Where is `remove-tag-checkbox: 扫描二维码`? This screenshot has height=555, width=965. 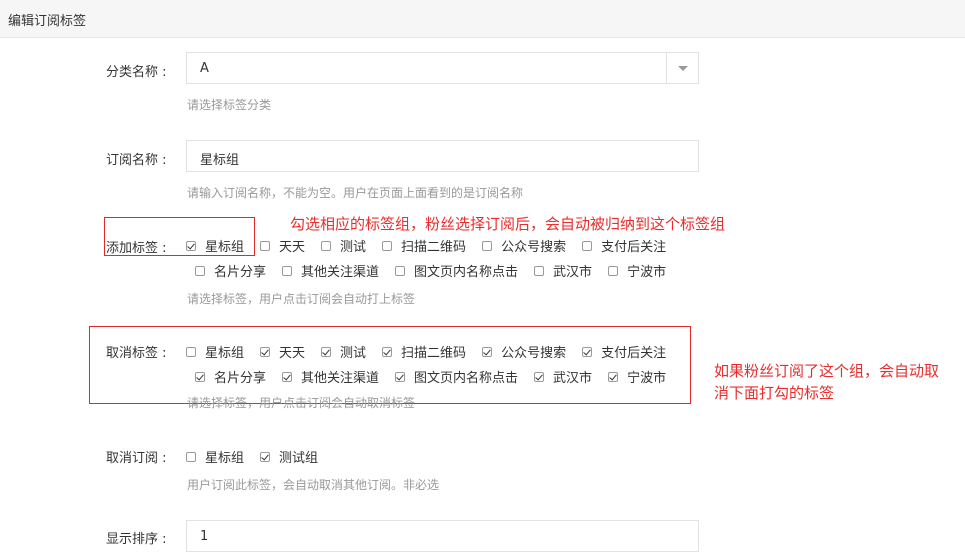
remove-tag-checkbox: 扫描二维码 is located at coordinates (424, 351).